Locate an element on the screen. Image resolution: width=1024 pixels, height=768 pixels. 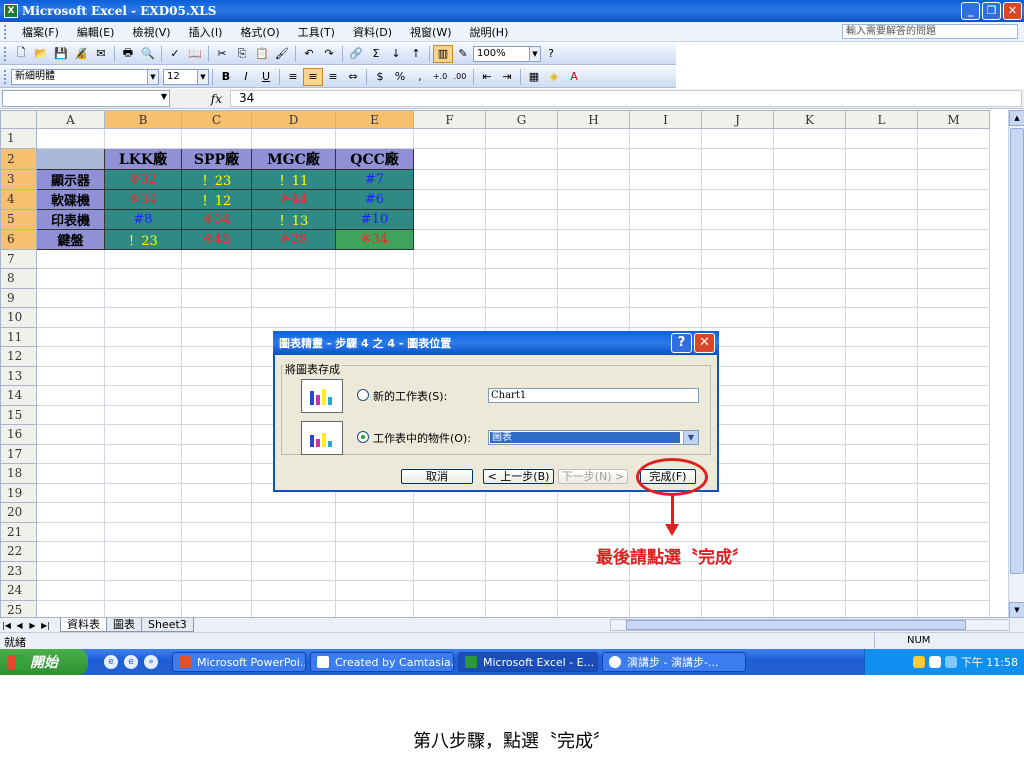
borders-icon: ▦ is located at coordinates (534, 77).